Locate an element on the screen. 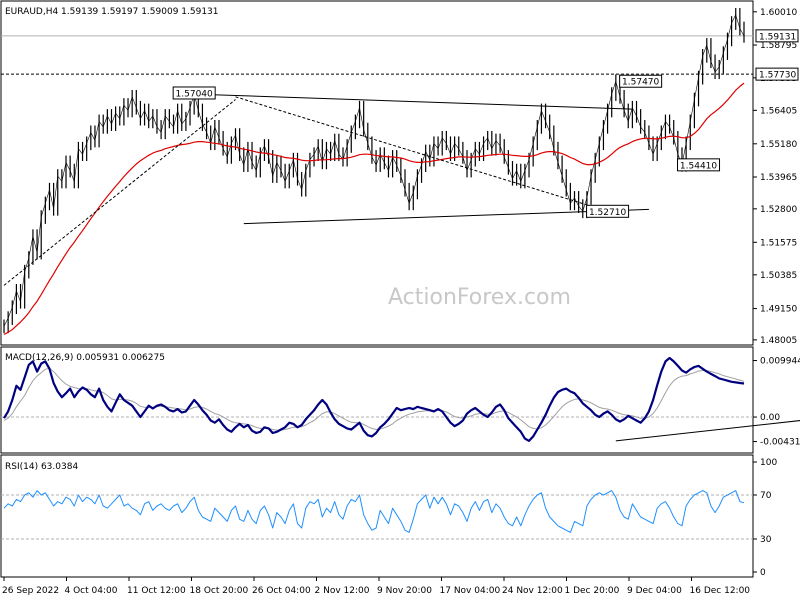 This screenshot has height=604, width=800. x-tick-label: 17 Nov 04:00 is located at coordinates (470, 591).